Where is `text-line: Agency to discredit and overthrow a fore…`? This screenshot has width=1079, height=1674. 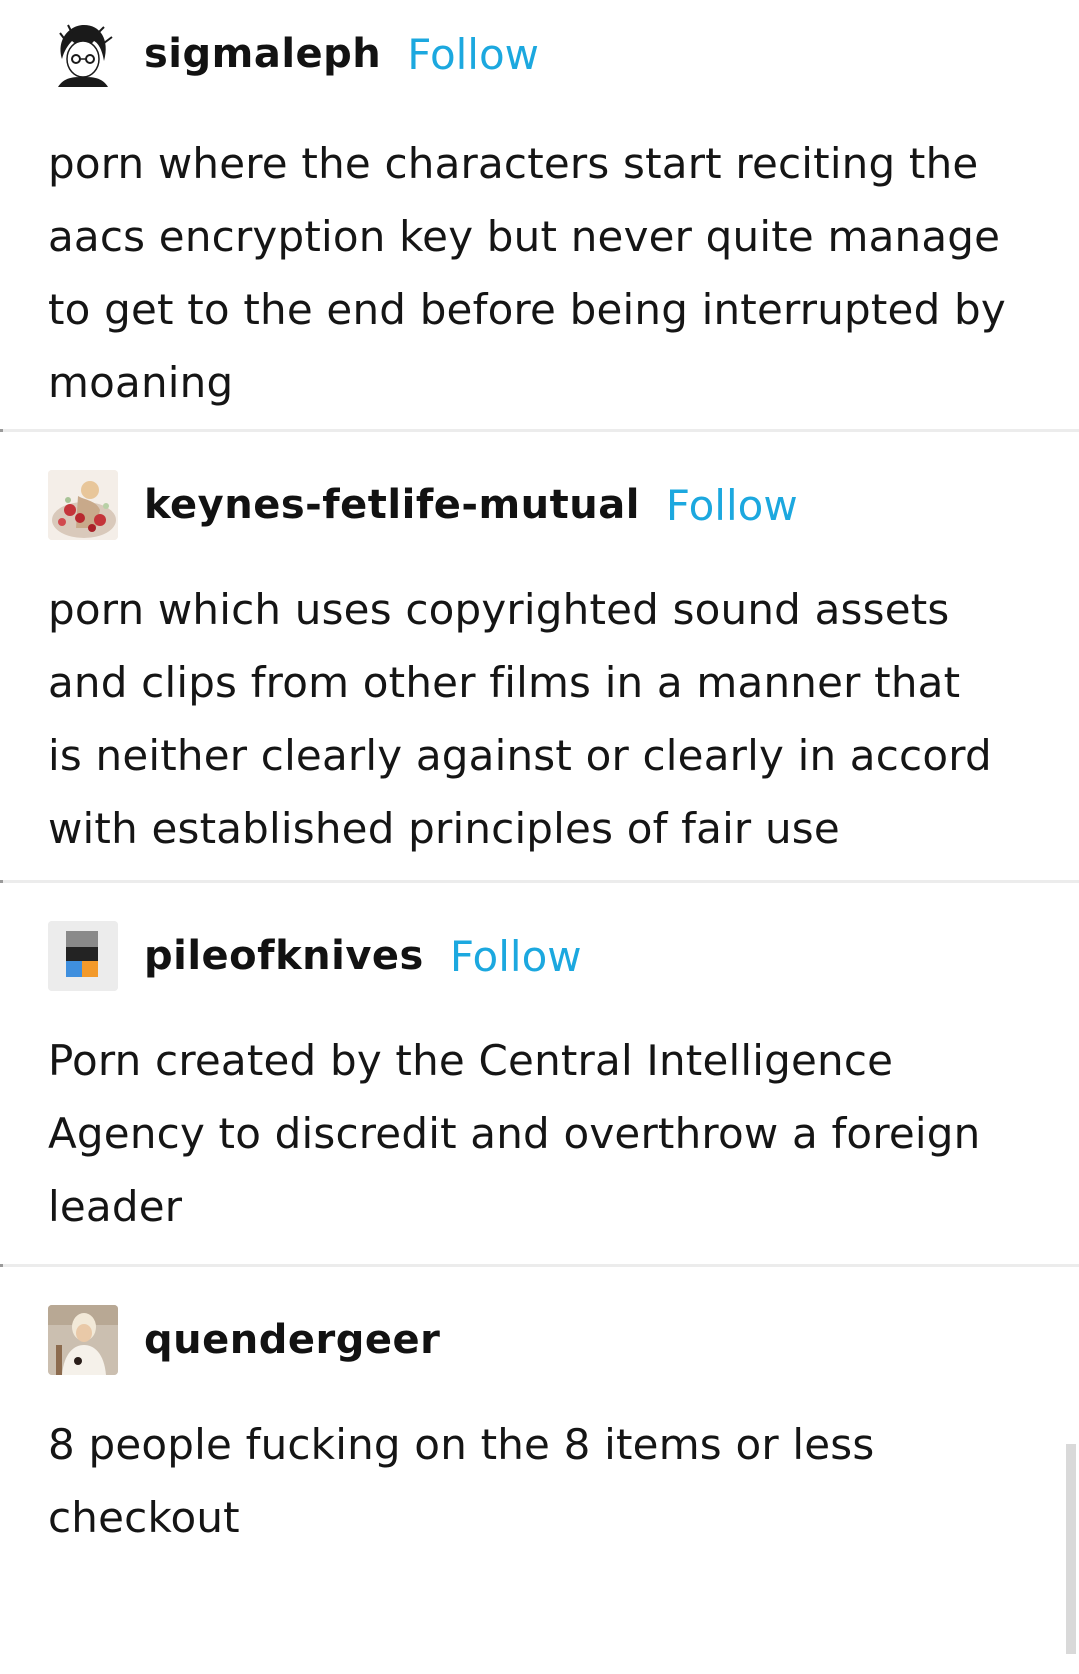 text-line: Agency to discredit and overthrow a fore… is located at coordinates (514, 1133).